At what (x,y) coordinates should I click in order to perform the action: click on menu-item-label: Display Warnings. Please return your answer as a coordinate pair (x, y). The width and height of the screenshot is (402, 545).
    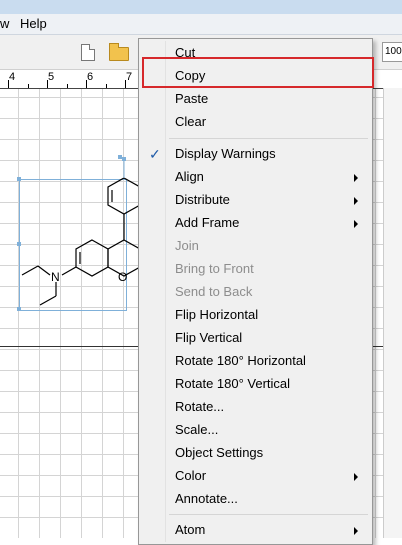
    Looking at the image, I should click on (225, 153).